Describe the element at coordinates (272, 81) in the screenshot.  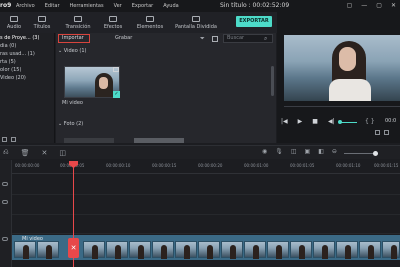
I see `media-scrollbar` at that location.